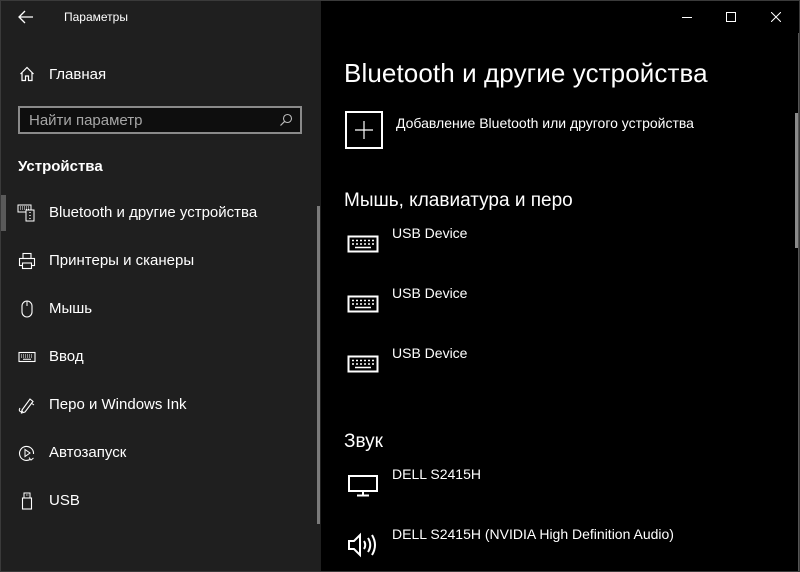 The image size is (800, 572). I want to click on search-box, so click(160, 120).